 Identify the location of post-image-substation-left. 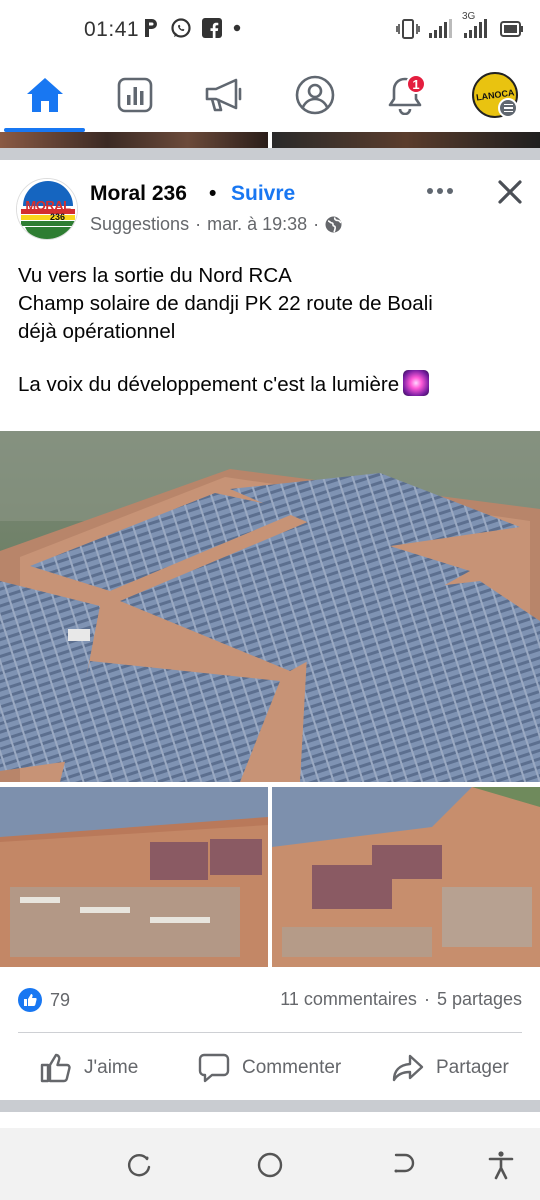
(134, 877).